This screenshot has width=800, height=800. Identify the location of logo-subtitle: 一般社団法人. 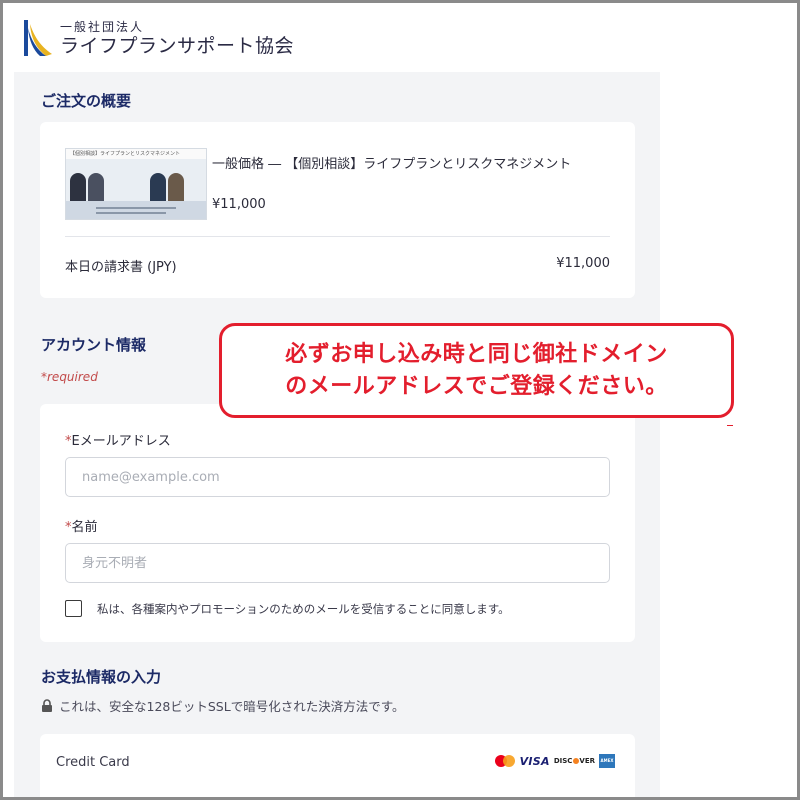
(102, 27).